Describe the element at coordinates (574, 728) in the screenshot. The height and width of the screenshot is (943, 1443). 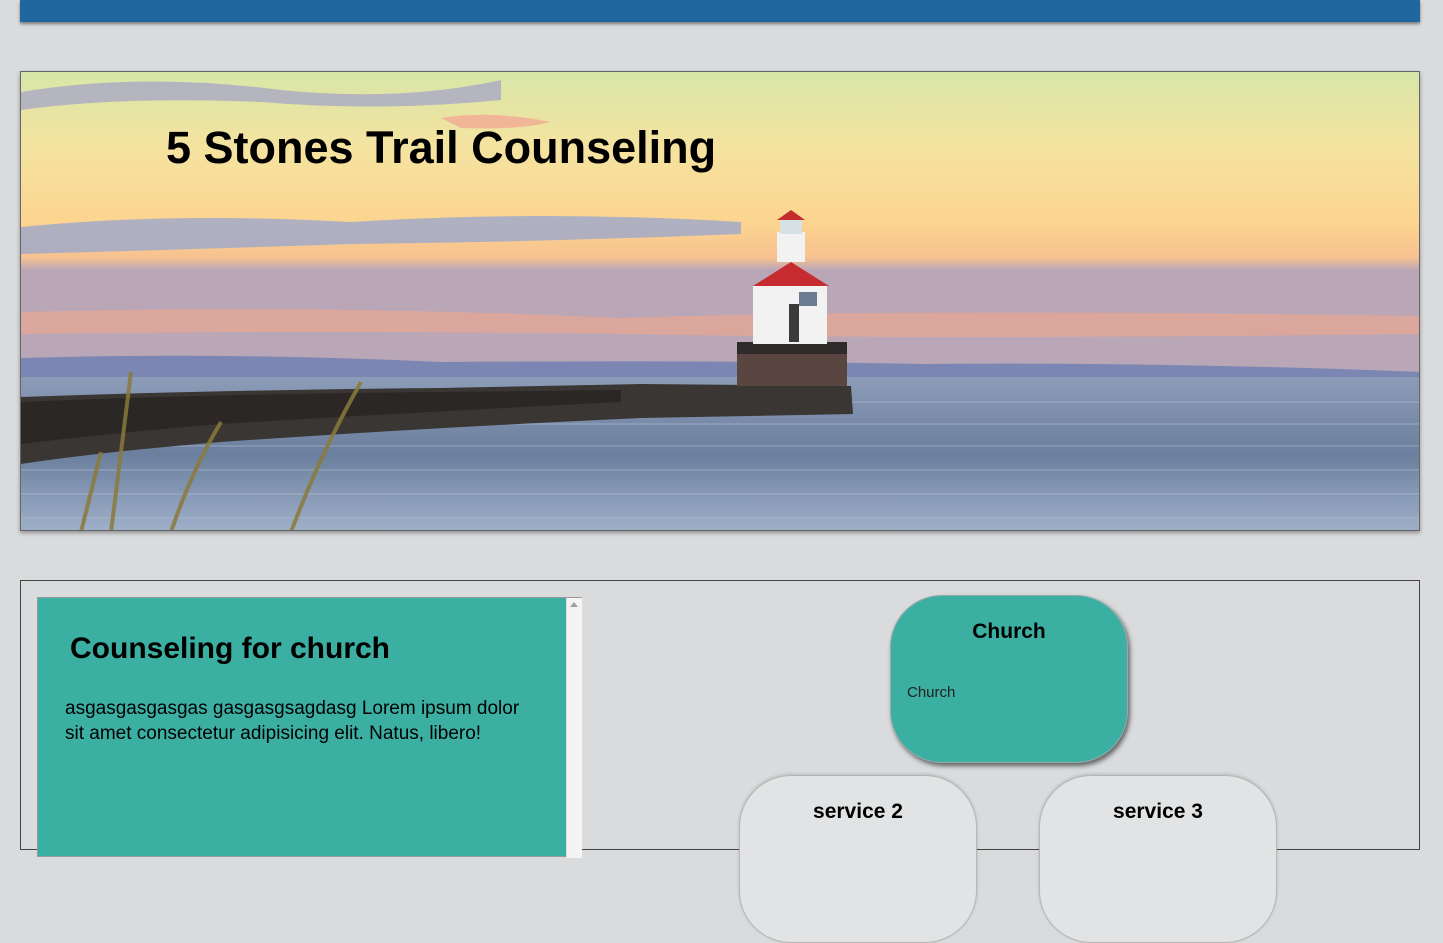
I see `intro-scrollbar` at that location.